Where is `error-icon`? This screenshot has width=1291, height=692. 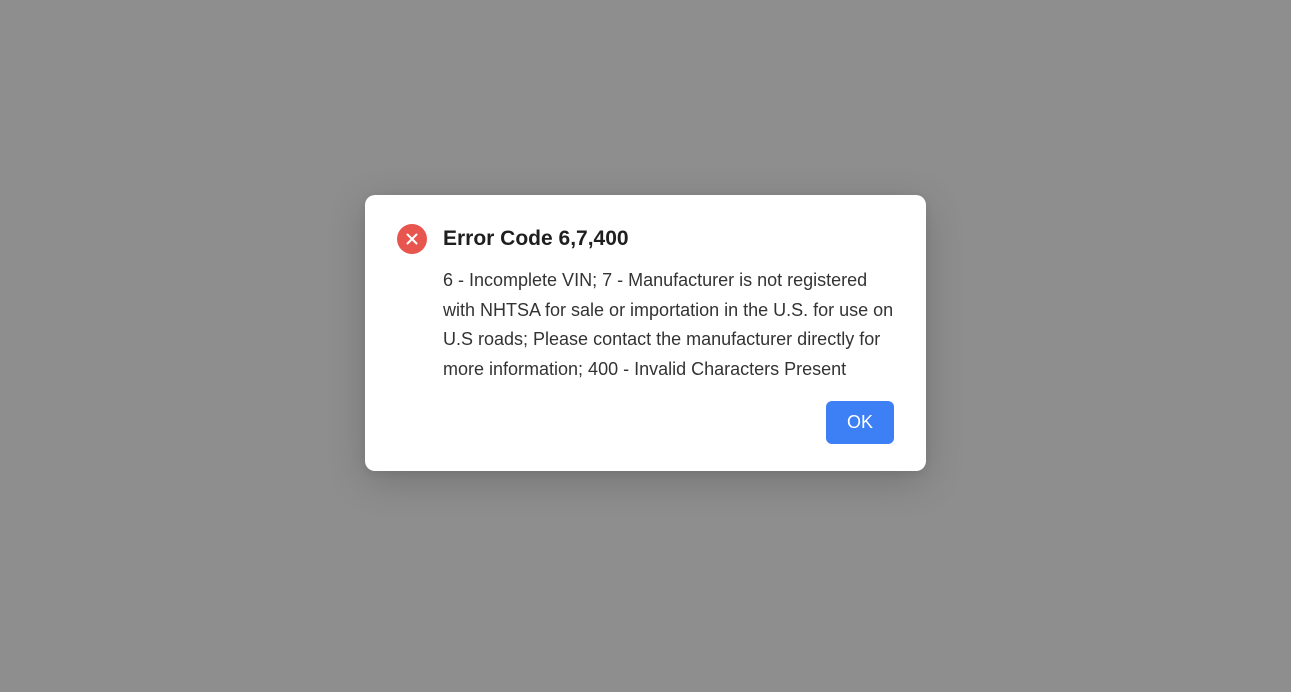 error-icon is located at coordinates (412, 239).